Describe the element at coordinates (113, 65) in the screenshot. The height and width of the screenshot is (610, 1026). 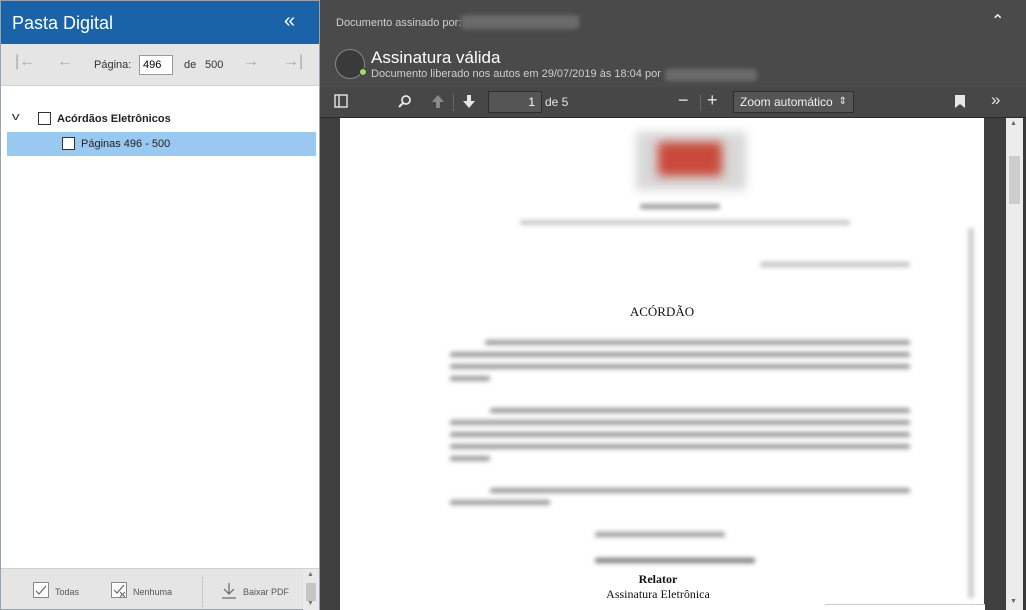
I see `page-label: Página:` at that location.